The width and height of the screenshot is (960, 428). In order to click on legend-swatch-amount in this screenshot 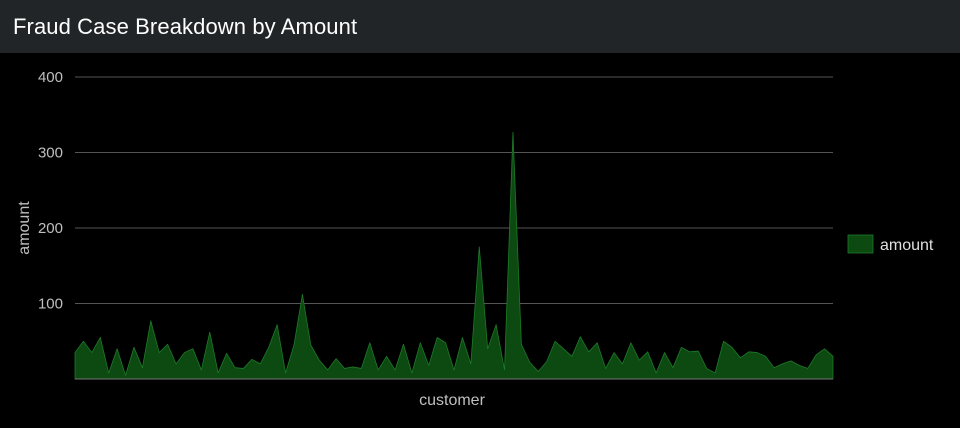, I will do `click(860, 244)`.